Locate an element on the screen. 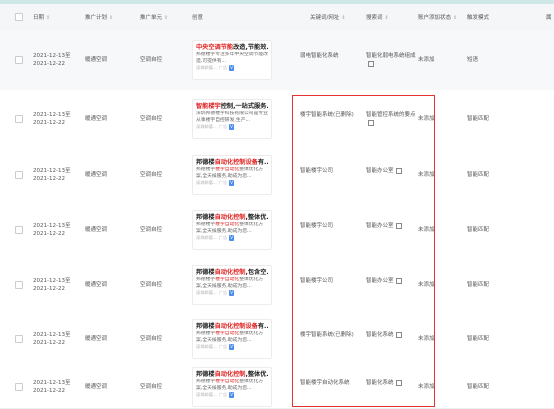  row-keyword: 弱电智能化系统 is located at coordinates (319, 56).